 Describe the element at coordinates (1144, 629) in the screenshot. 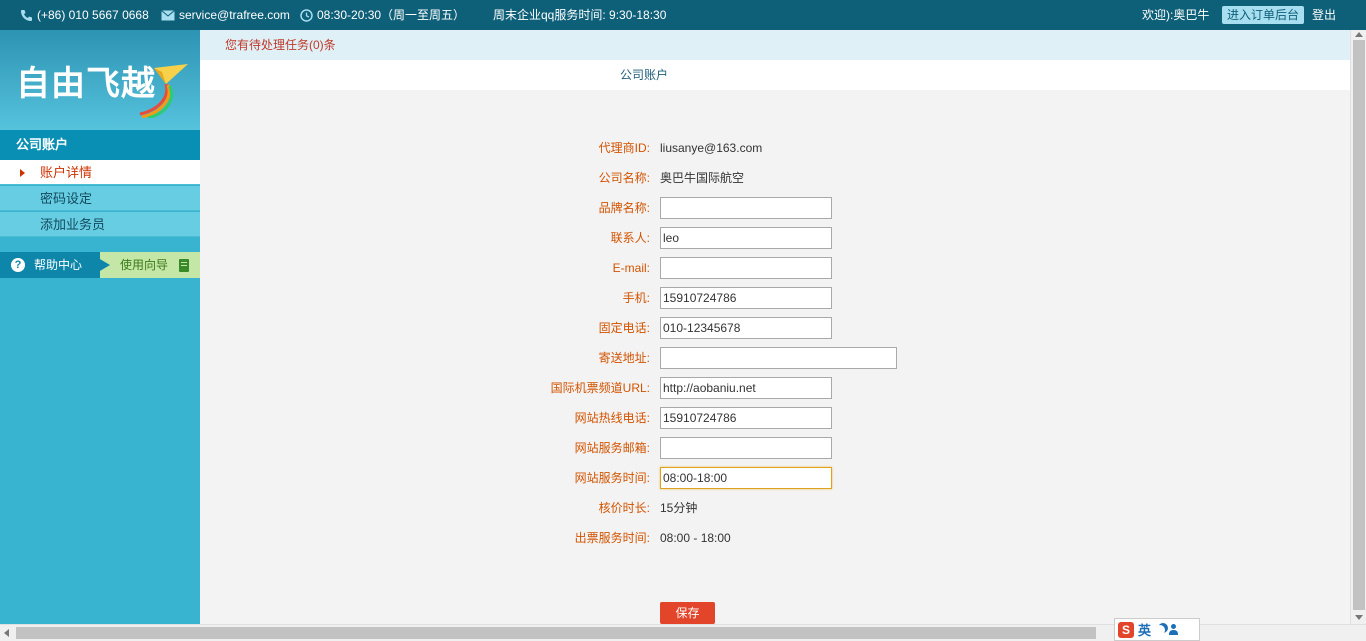

I see `ime-language-mode: 英` at that location.